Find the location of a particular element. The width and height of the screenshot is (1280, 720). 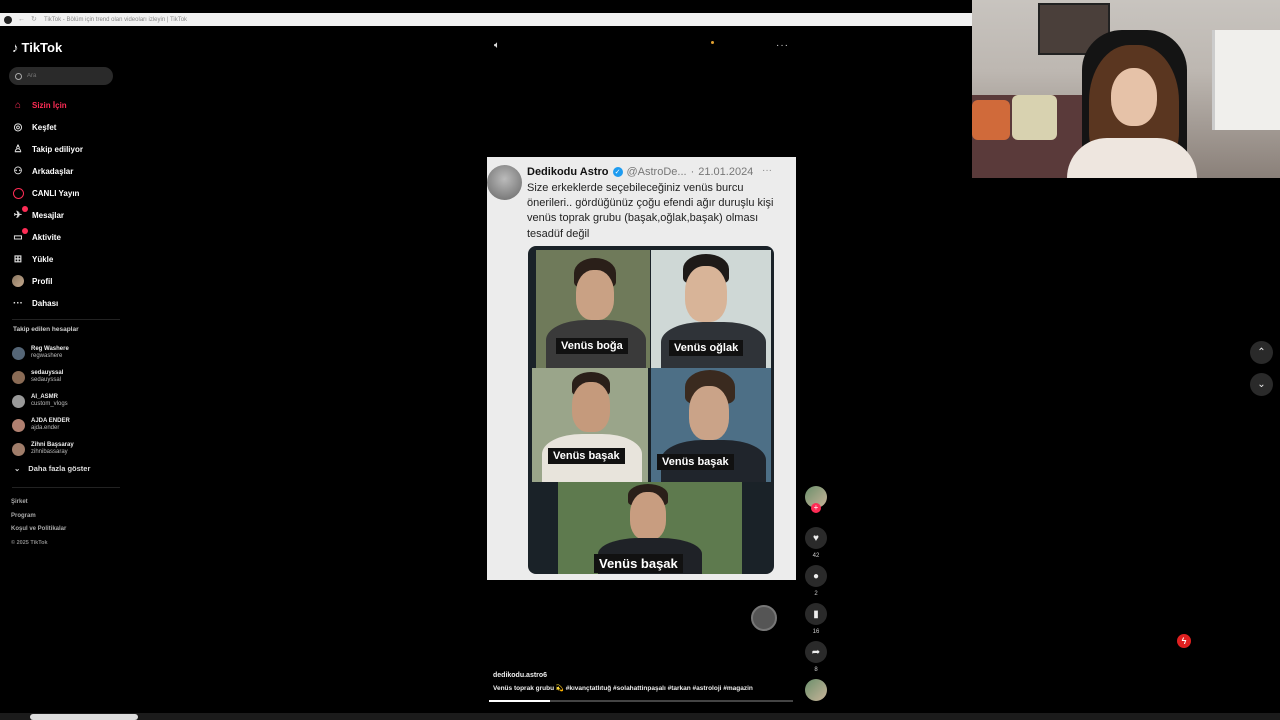

share-count: 8 is located at coordinates (816, 670).